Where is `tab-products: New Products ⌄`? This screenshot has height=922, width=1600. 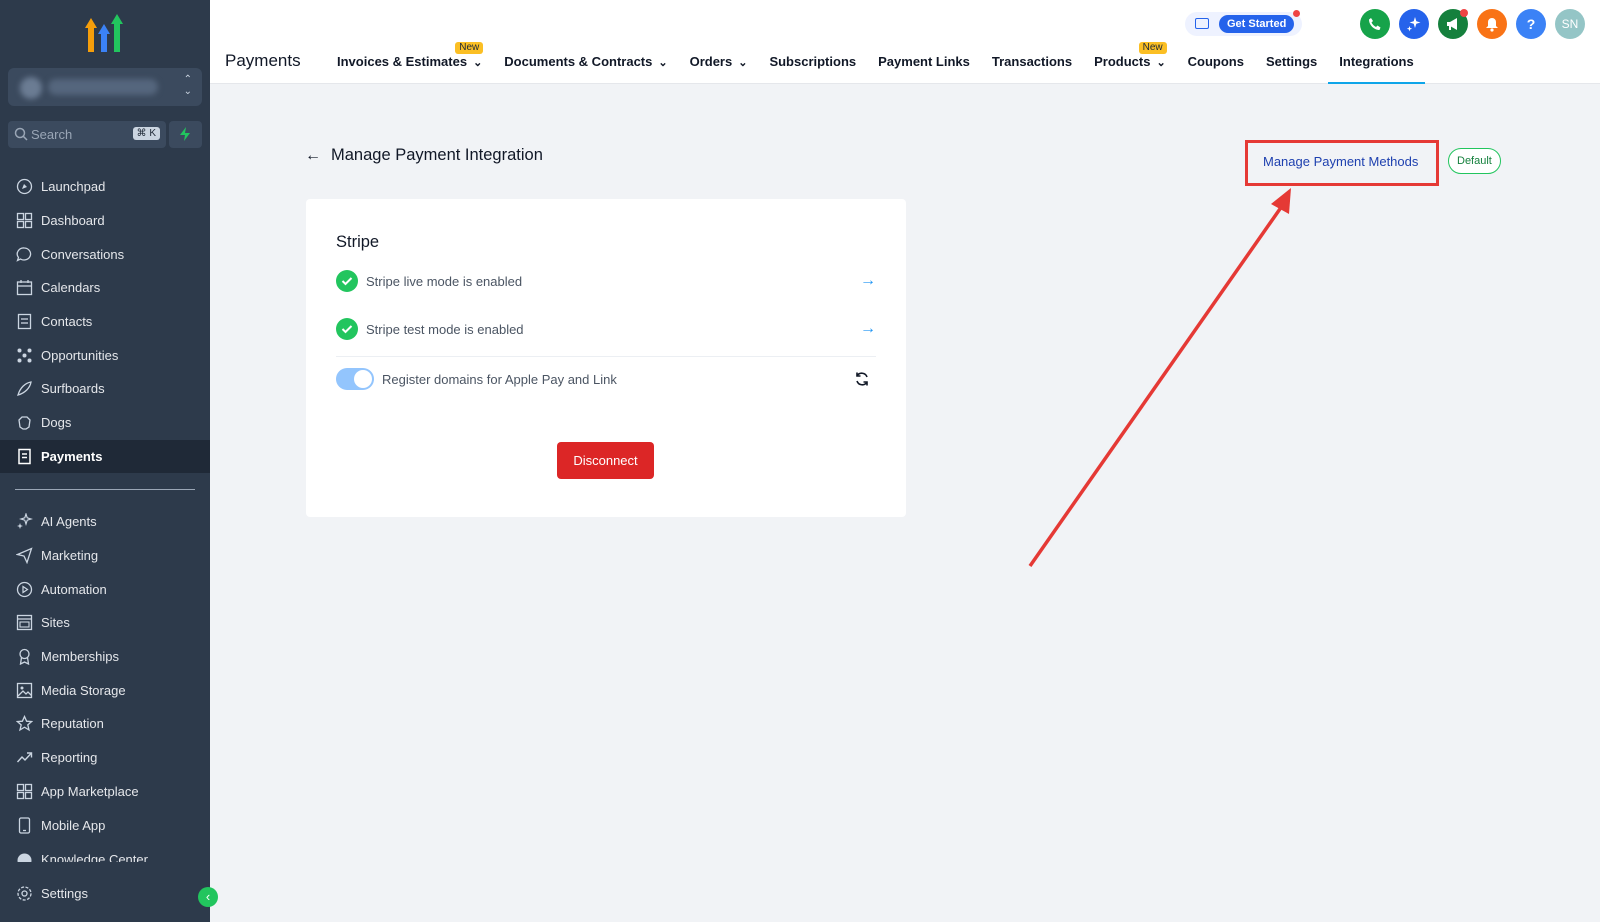
tab-products: New Products ⌄ is located at coordinates (1130, 63).